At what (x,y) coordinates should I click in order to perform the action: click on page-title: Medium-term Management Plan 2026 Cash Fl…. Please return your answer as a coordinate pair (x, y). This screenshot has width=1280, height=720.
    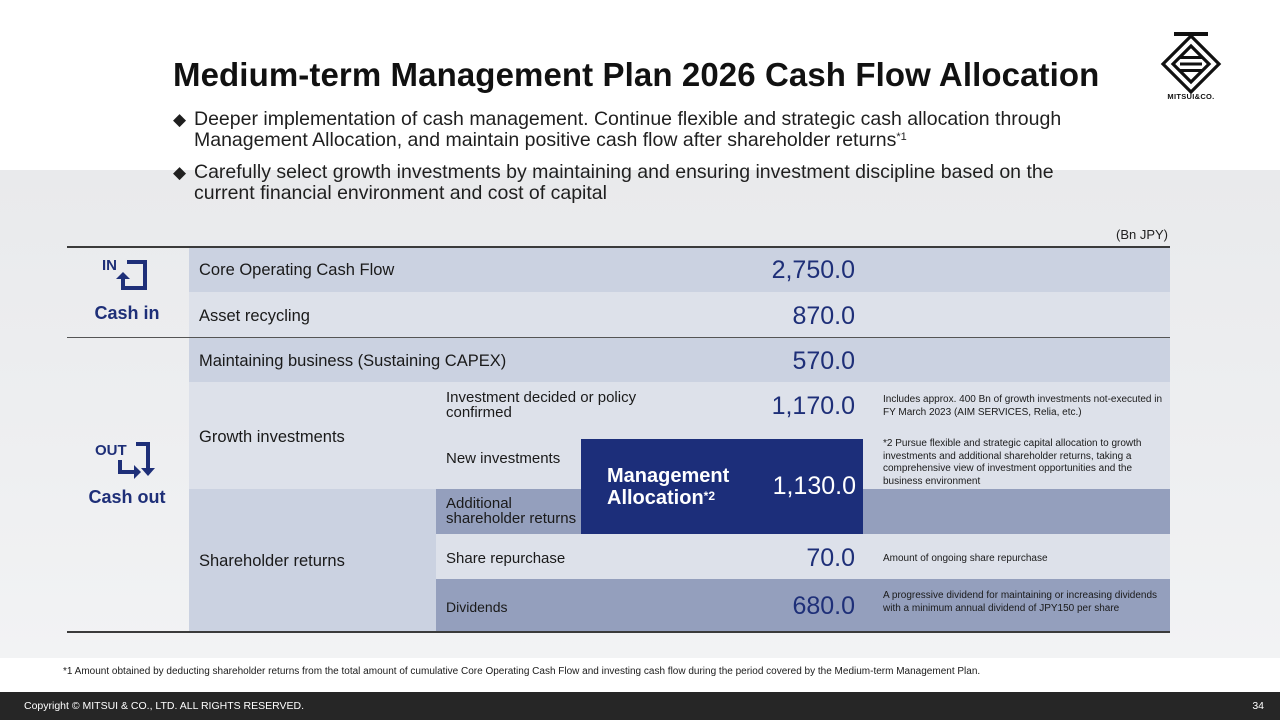
    Looking at the image, I should click on (636, 74).